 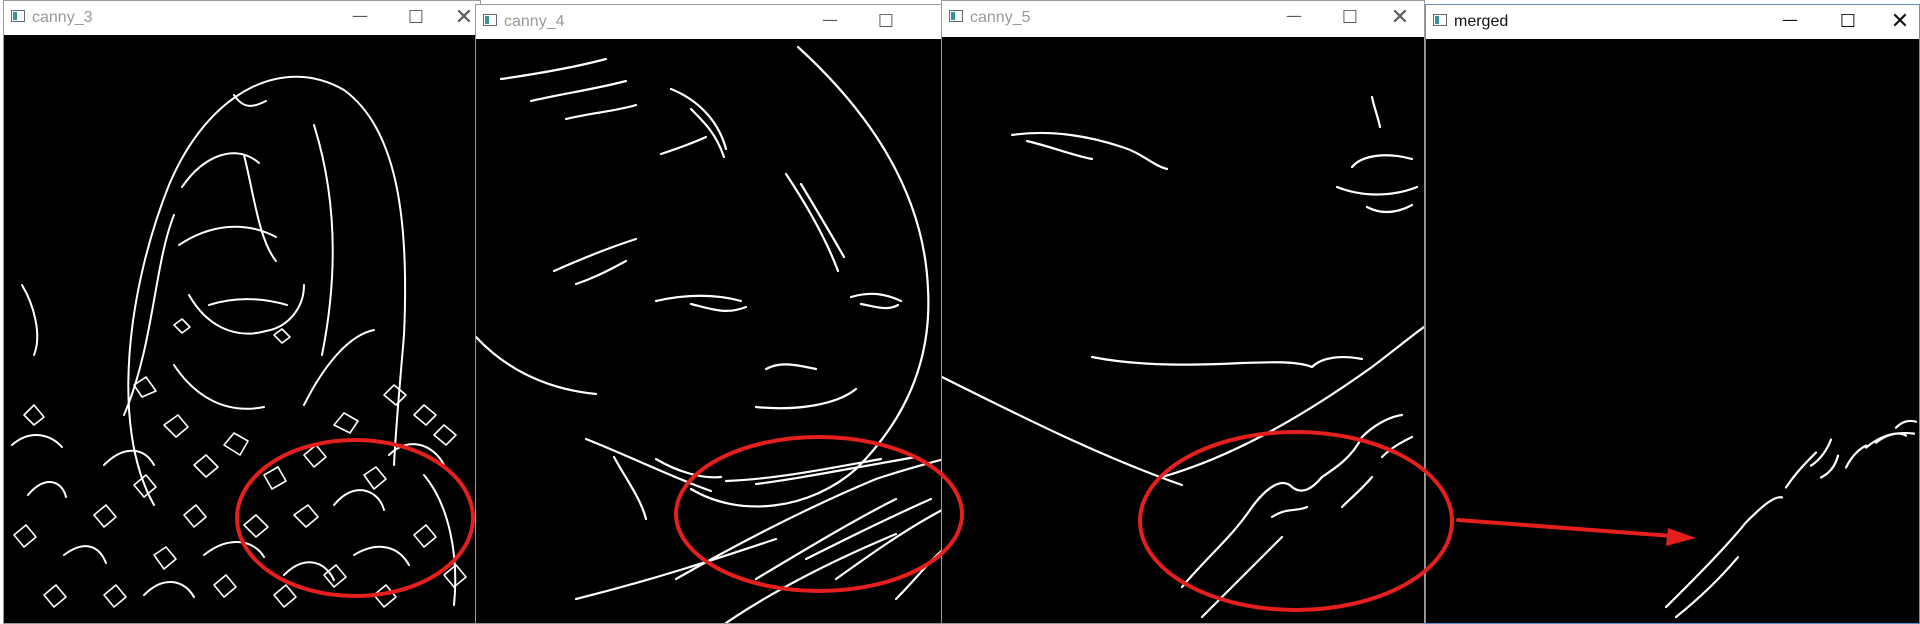 What do you see at coordinates (242, 18) in the screenshot?
I see `titlebar: canny_3 — ☐ ✕` at bounding box center [242, 18].